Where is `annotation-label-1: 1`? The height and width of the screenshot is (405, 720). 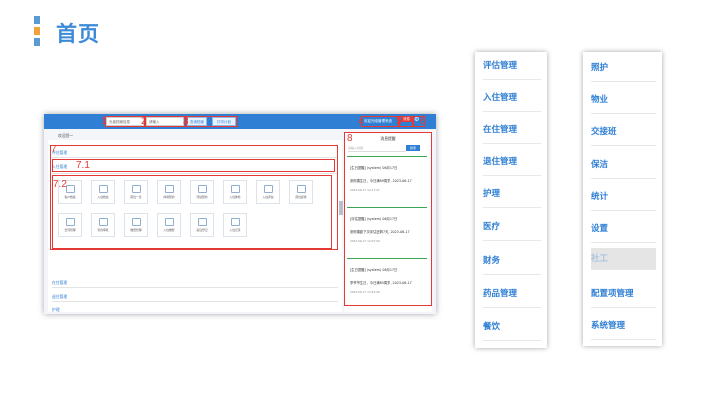
annotation-label-1: 1 is located at coordinates (104, 121).